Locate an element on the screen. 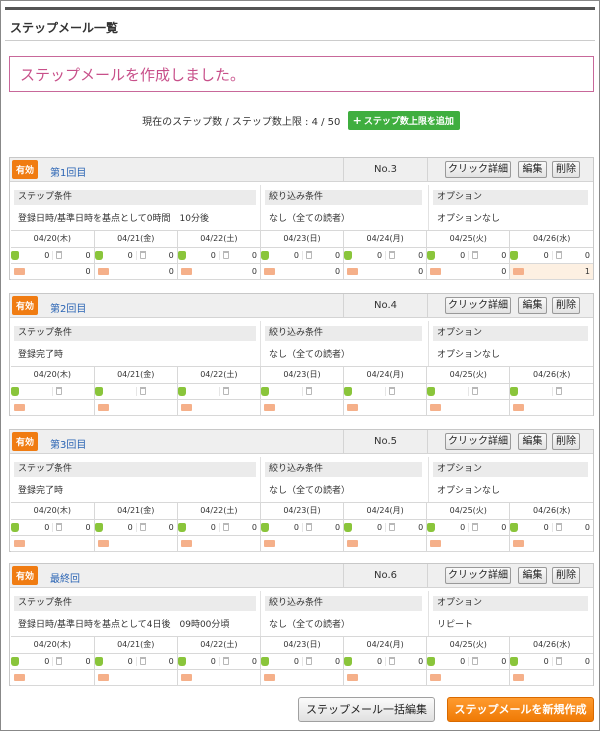 This screenshot has width=600, height=731. step-card-header: 有効 最終回 No.6 クリック詳細 編集 削除 is located at coordinates (301, 576).